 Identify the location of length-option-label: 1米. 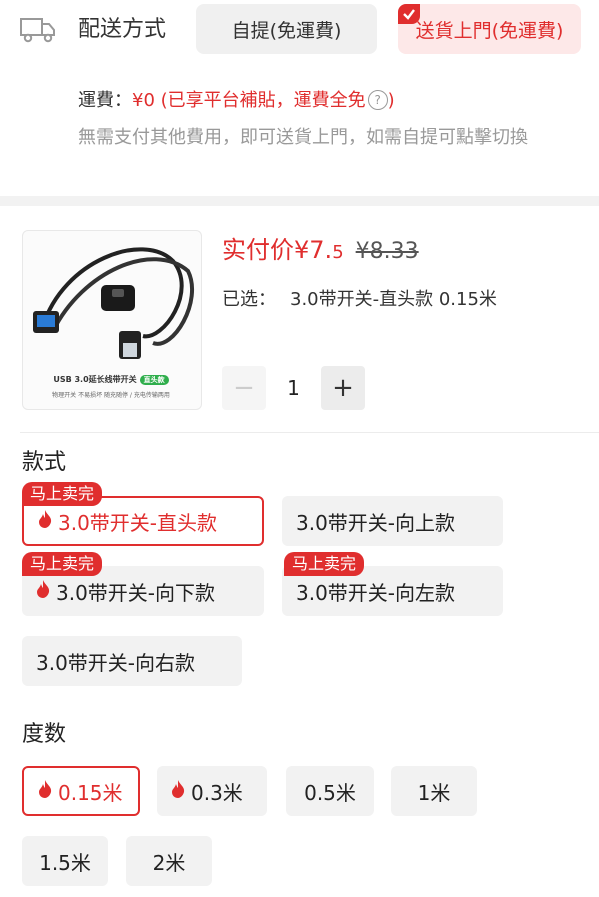
(434, 792).